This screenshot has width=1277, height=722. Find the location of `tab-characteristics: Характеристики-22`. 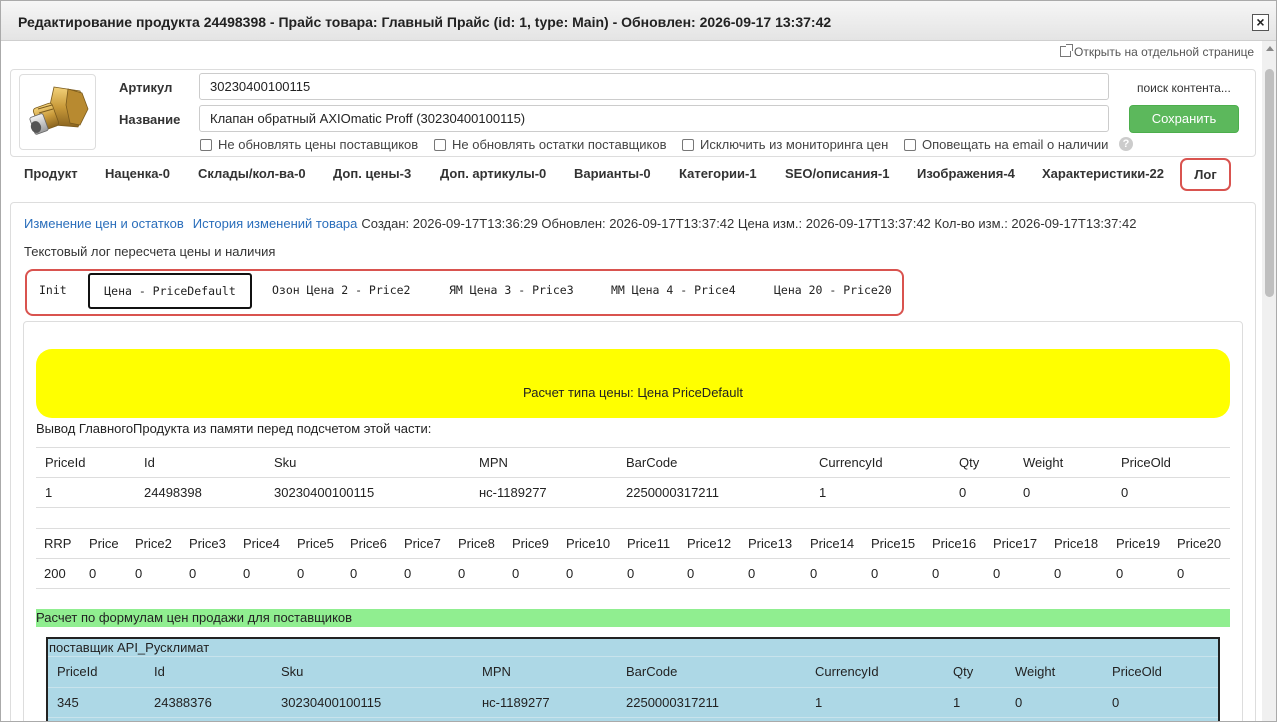

tab-characteristics: Характеристики-22 is located at coordinates (1103, 173).